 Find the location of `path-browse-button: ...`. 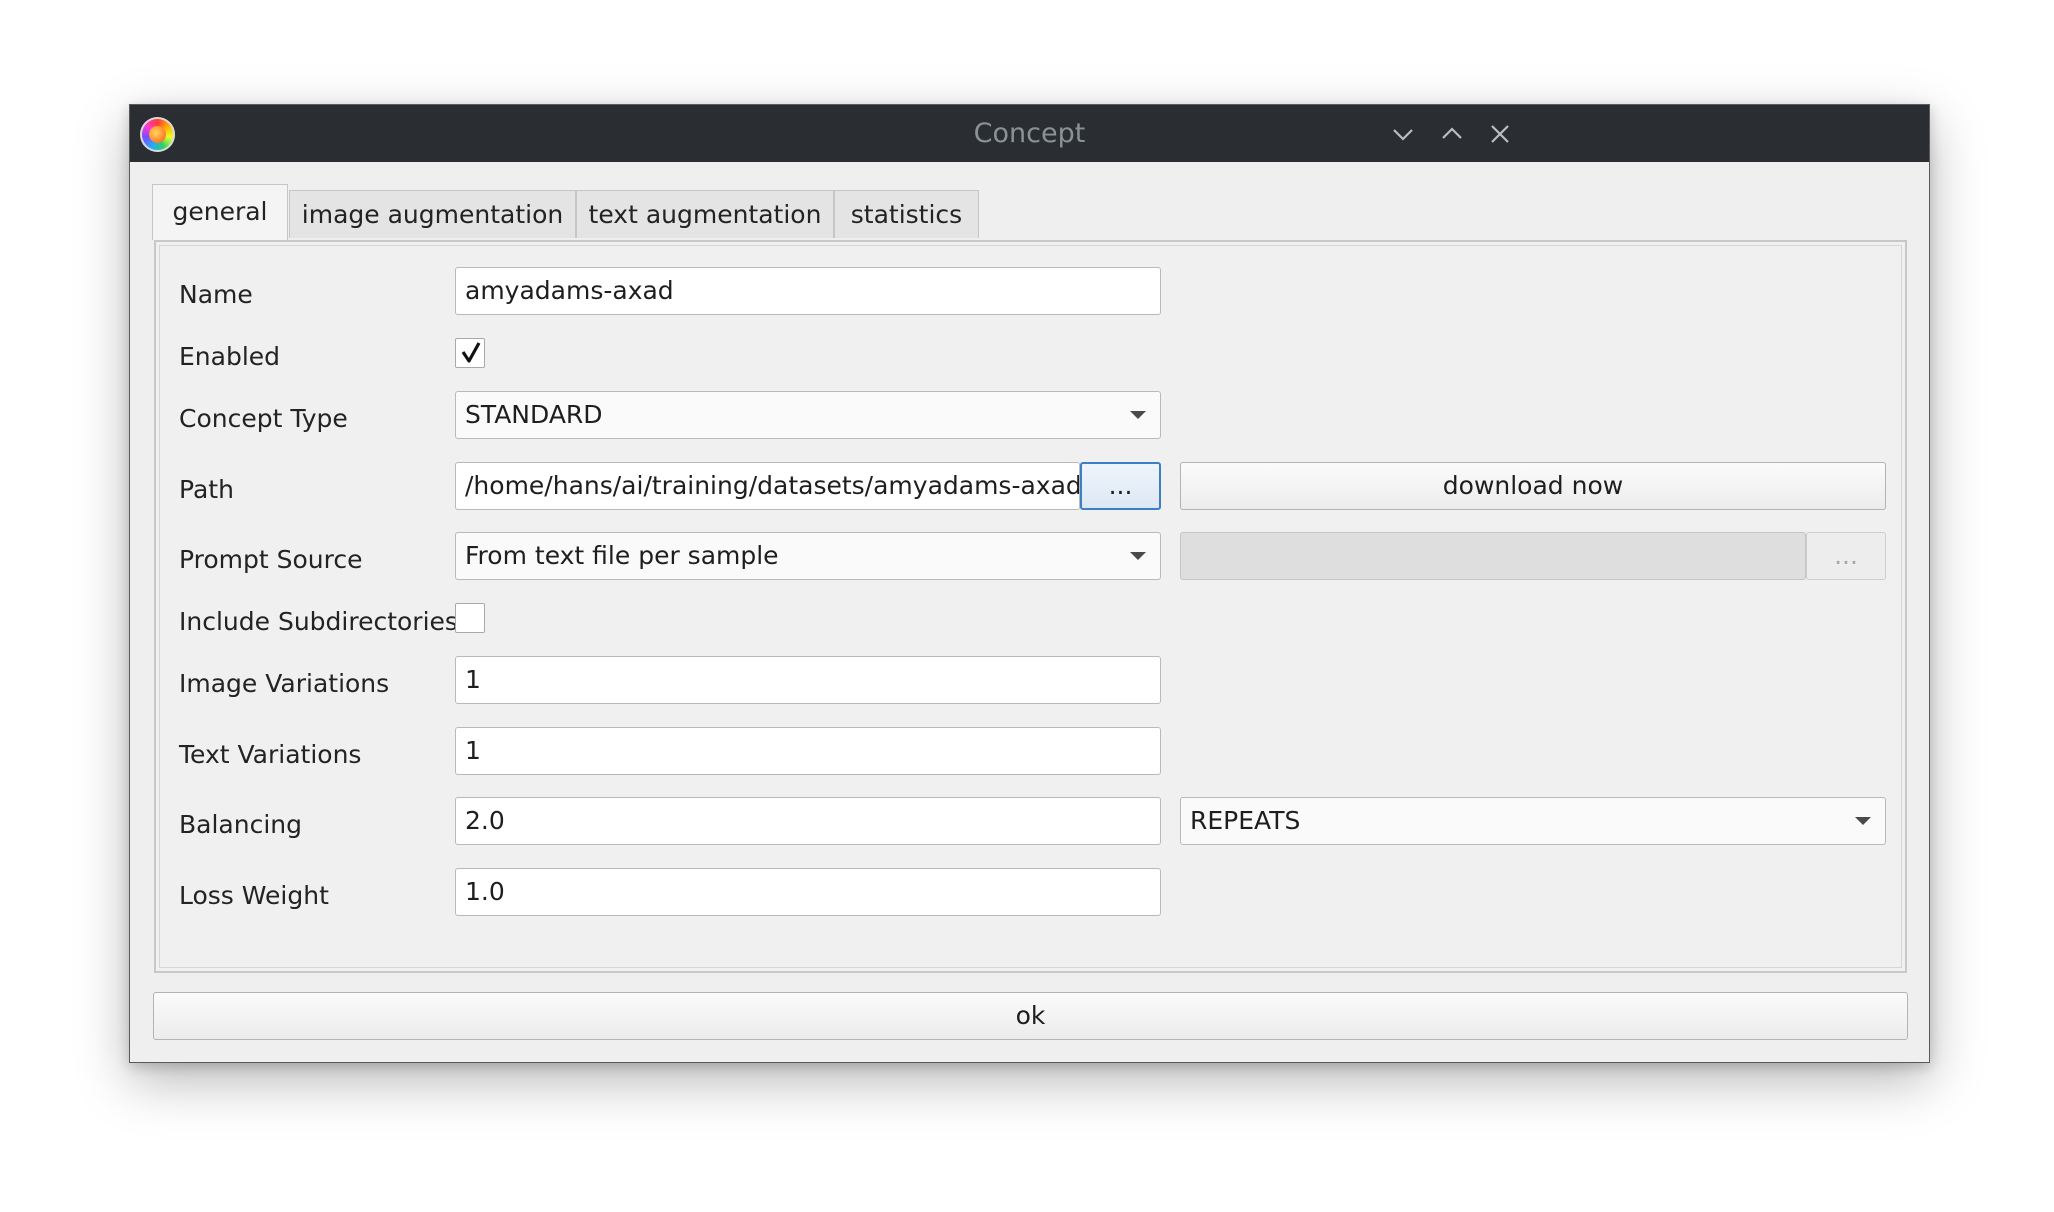

path-browse-button: ... is located at coordinates (1120, 486).